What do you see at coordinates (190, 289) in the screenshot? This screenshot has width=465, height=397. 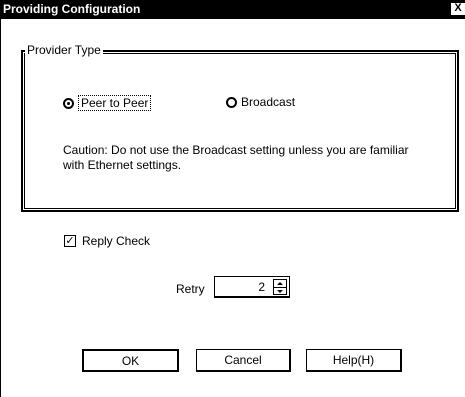 I see `retry-label: Retry` at bounding box center [190, 289].